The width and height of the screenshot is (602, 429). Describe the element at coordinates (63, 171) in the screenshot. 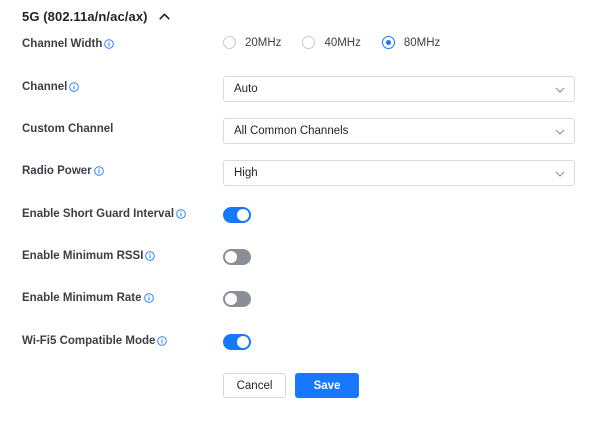

I see `radio-power-label: Radio Power` at that location.